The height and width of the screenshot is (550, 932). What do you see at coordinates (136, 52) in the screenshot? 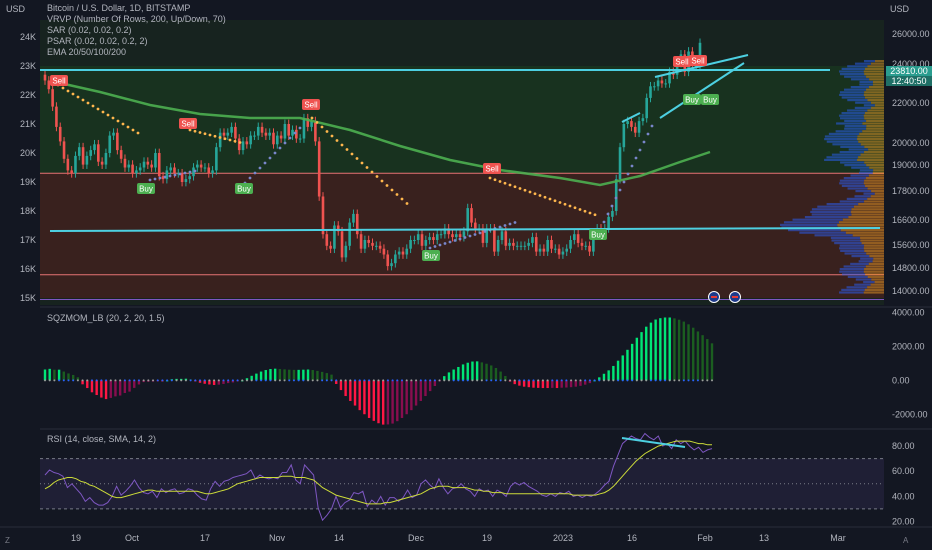
I see `legend-ema: EMA 20/50/100/200` at bounding box center [136, 52].